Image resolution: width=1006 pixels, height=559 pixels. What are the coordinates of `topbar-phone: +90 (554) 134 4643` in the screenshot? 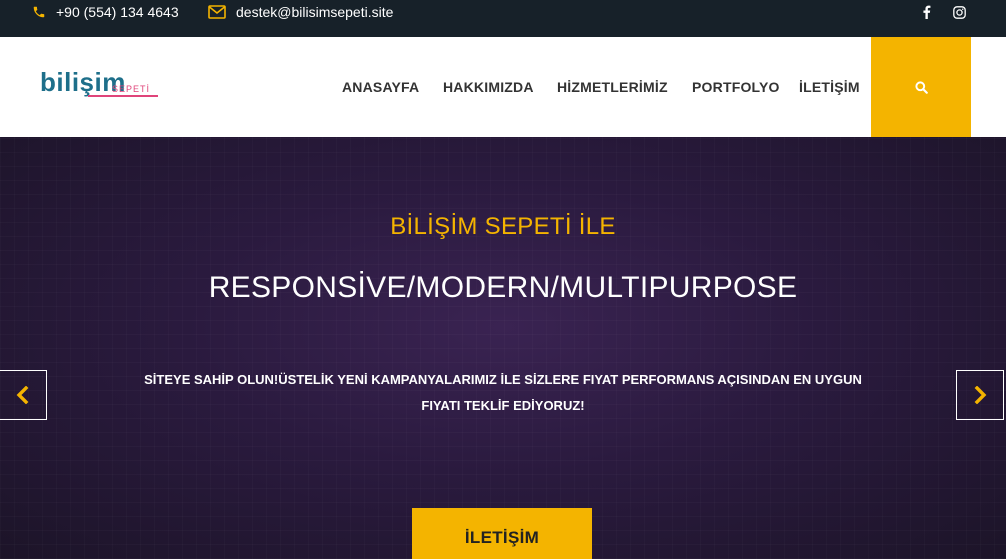 It's located at (105, 11).